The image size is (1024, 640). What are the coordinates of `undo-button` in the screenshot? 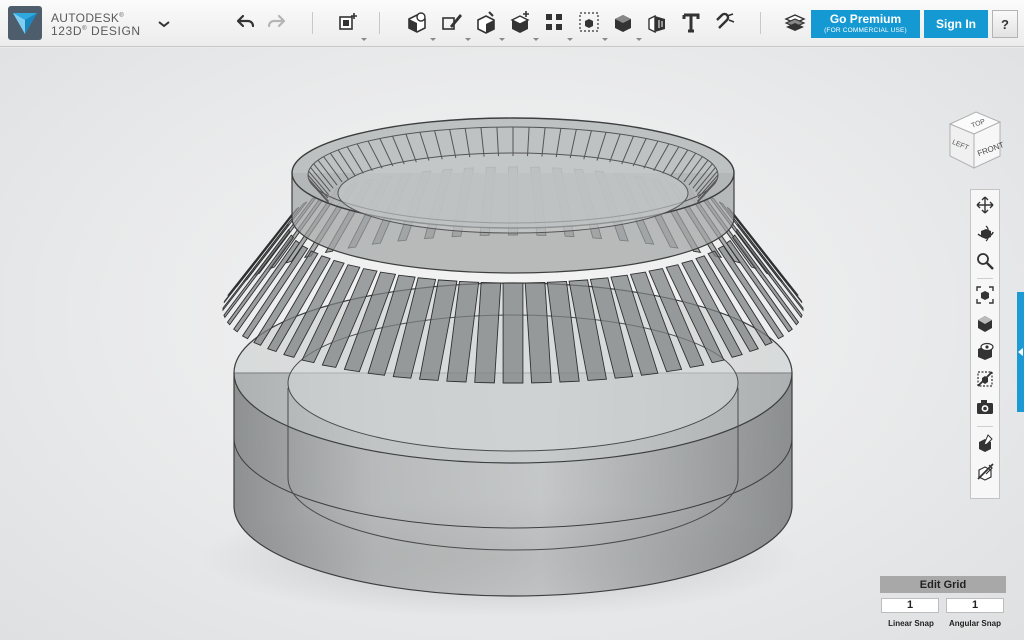 It's located at (245, 22).